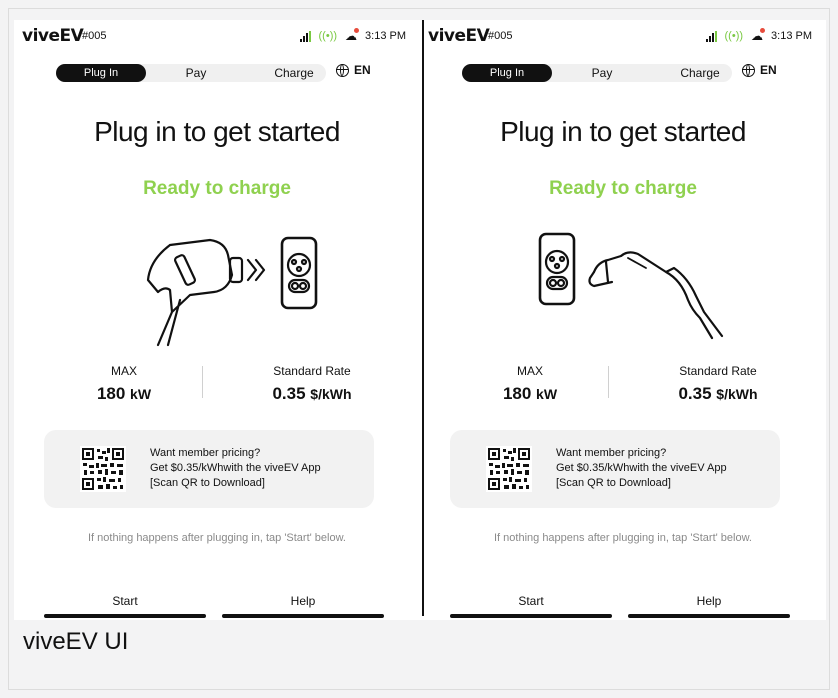 The image size is (838, 698). I want to click on connector-cable-icon, so click(658, 295).